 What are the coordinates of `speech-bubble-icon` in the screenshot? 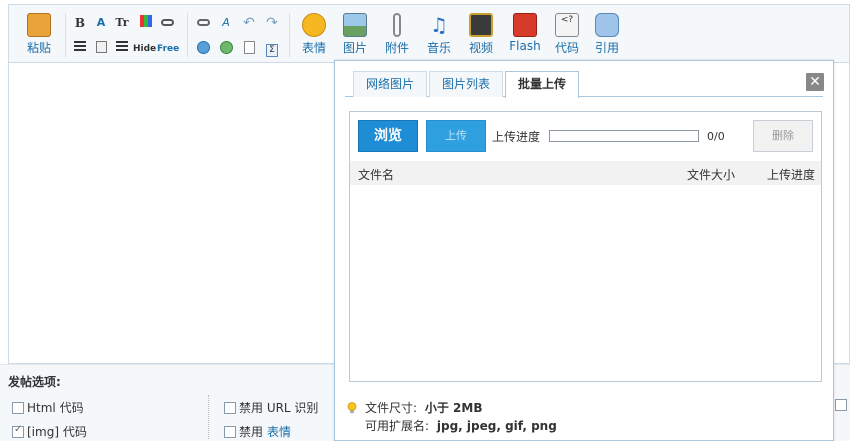 It's located at (607, 25).